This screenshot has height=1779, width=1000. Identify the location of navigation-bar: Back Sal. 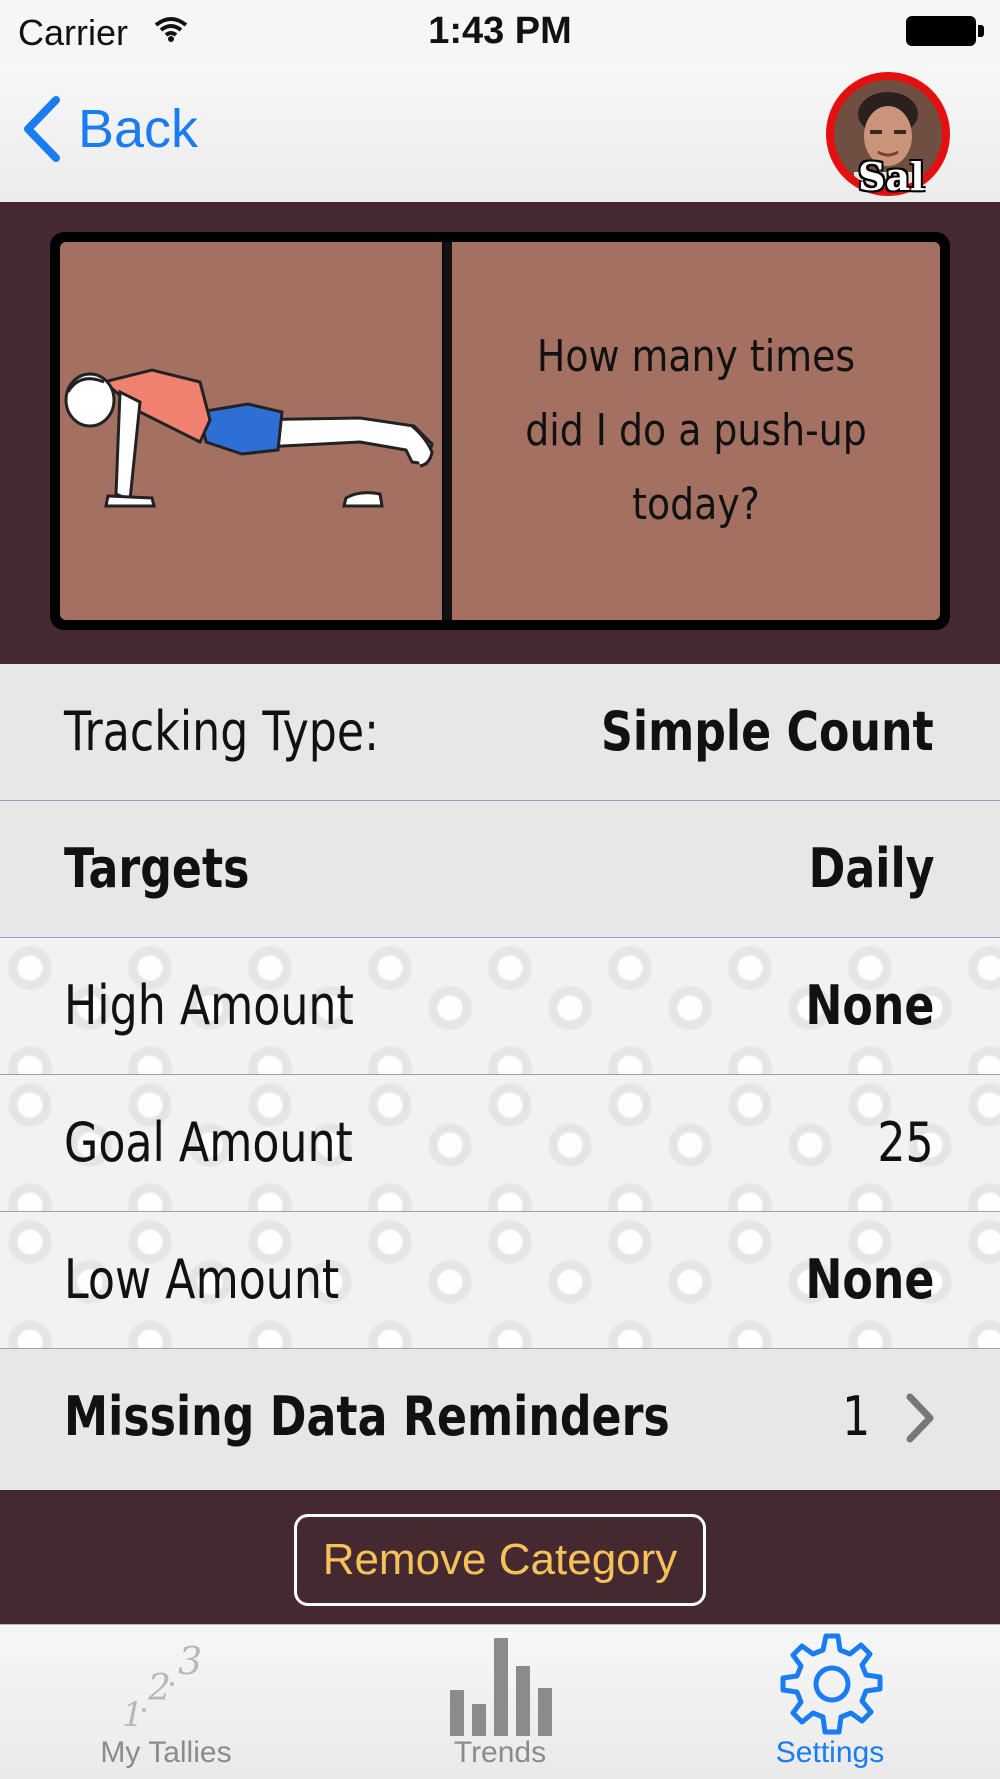
(500, 134).